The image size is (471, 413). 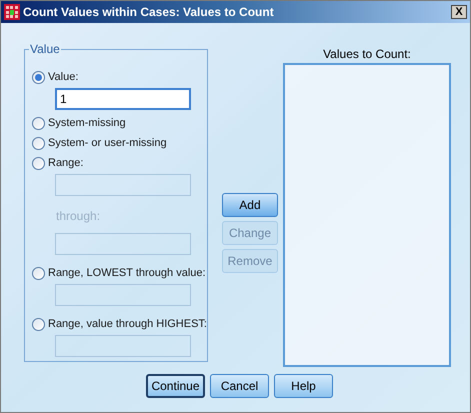 I want to click on radio-label: Value:, so click(x=63, y=77).